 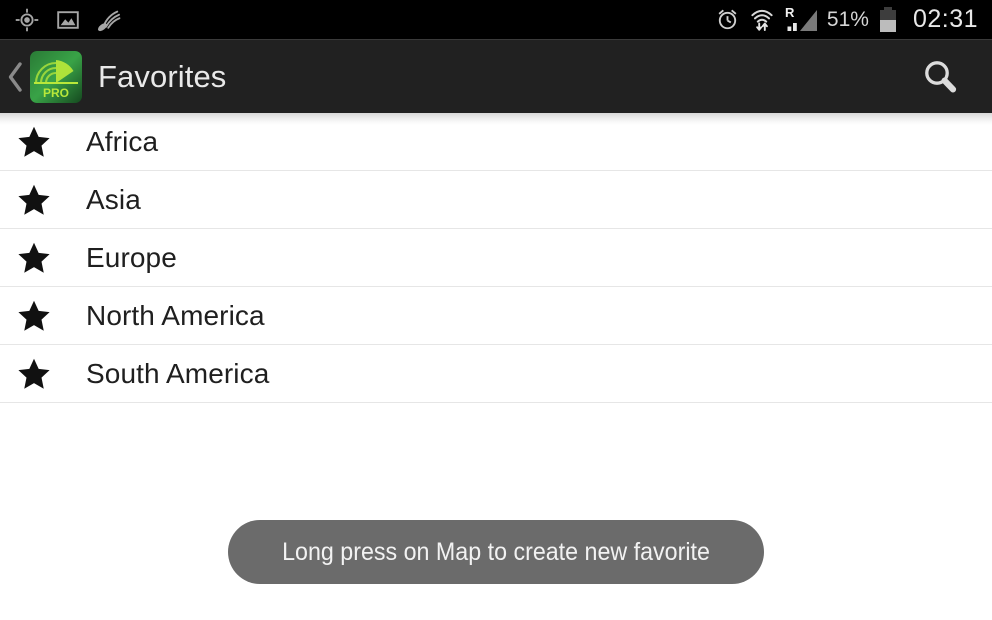 I want to click on gps-location-icon, so click(x=27, y=20).